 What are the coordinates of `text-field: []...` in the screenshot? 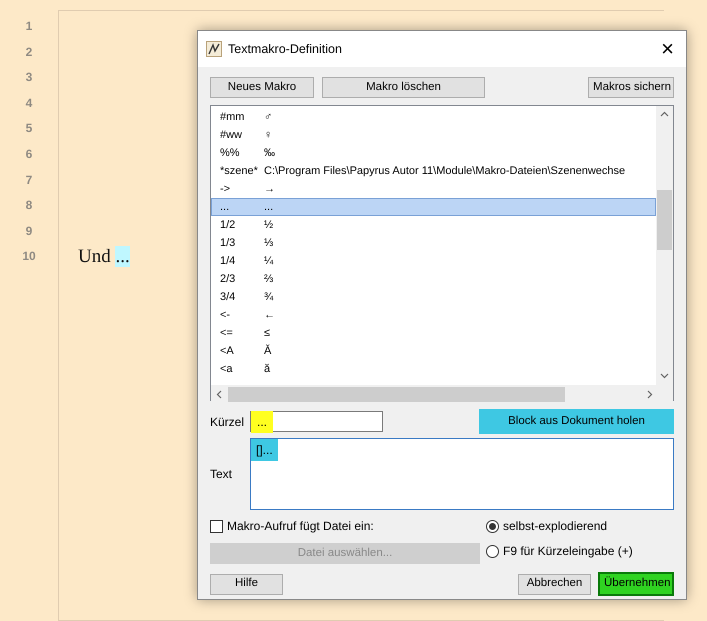 It's located at (462, 474).